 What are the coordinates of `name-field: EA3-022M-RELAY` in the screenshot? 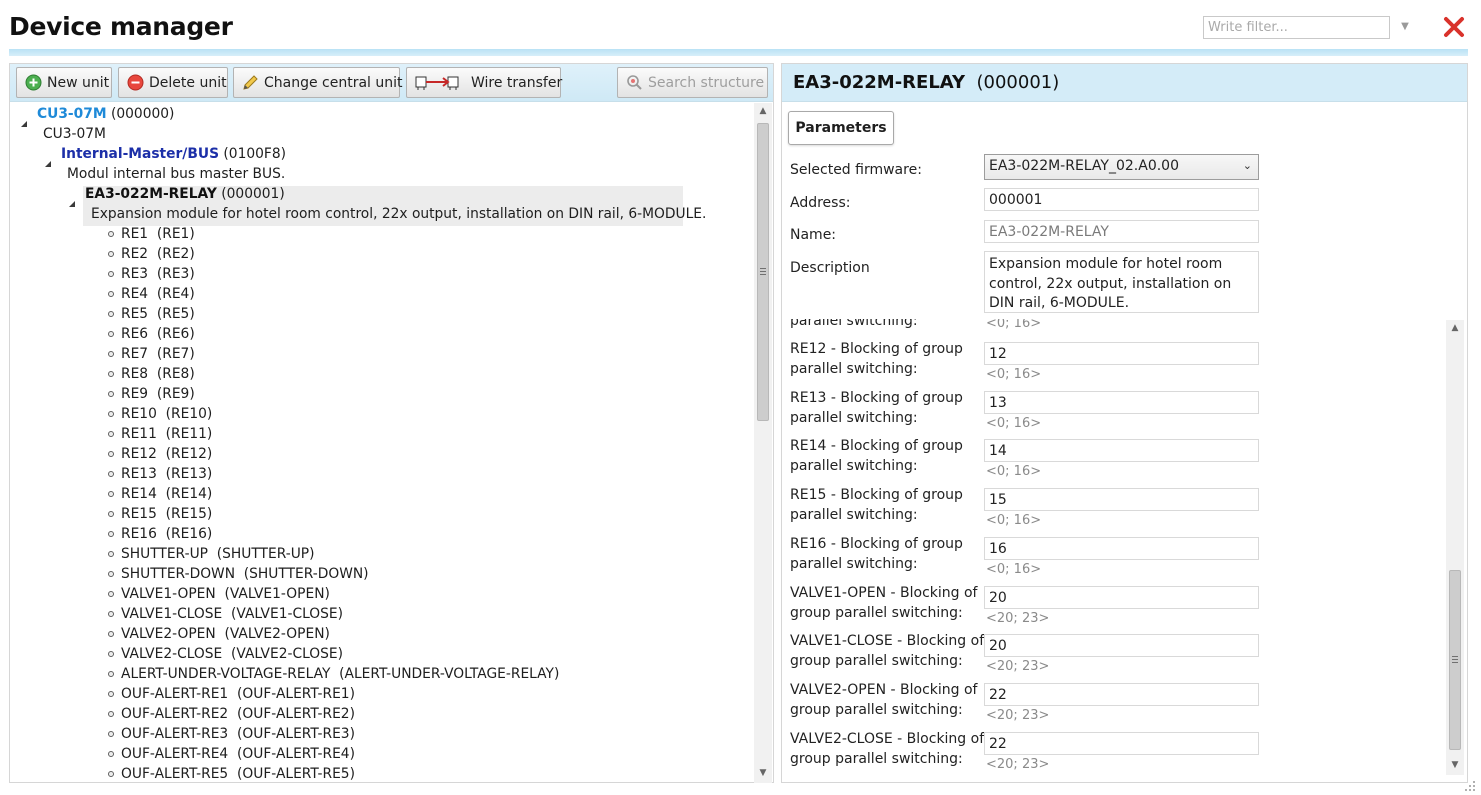 It's located at (1121, 231).